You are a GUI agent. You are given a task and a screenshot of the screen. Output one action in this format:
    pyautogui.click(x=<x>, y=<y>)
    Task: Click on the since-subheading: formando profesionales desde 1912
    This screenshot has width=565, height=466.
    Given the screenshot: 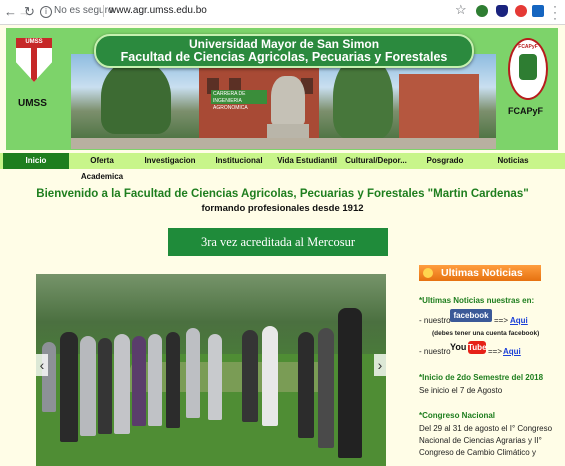 What is the action you would take?
    pyautogui.click(x=282, y=208)
    